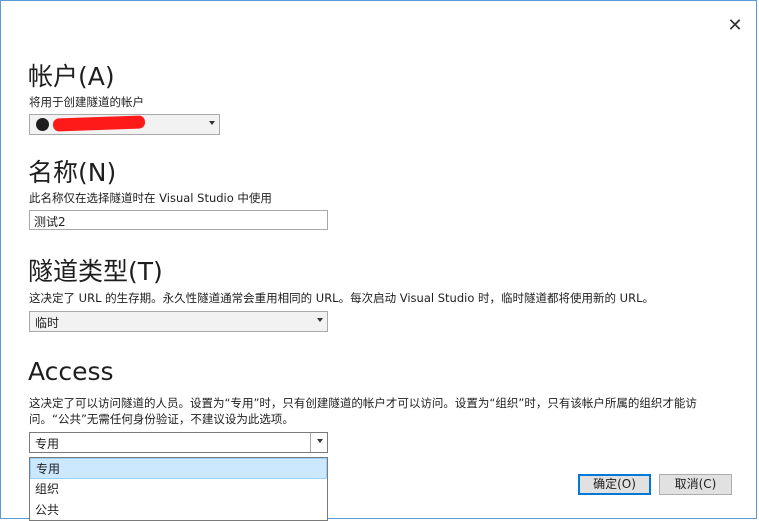  What do you see at coordinates (178, 468) in the screenshot?
I see `access-option-private: 专用` at bounding box center [178, 468].